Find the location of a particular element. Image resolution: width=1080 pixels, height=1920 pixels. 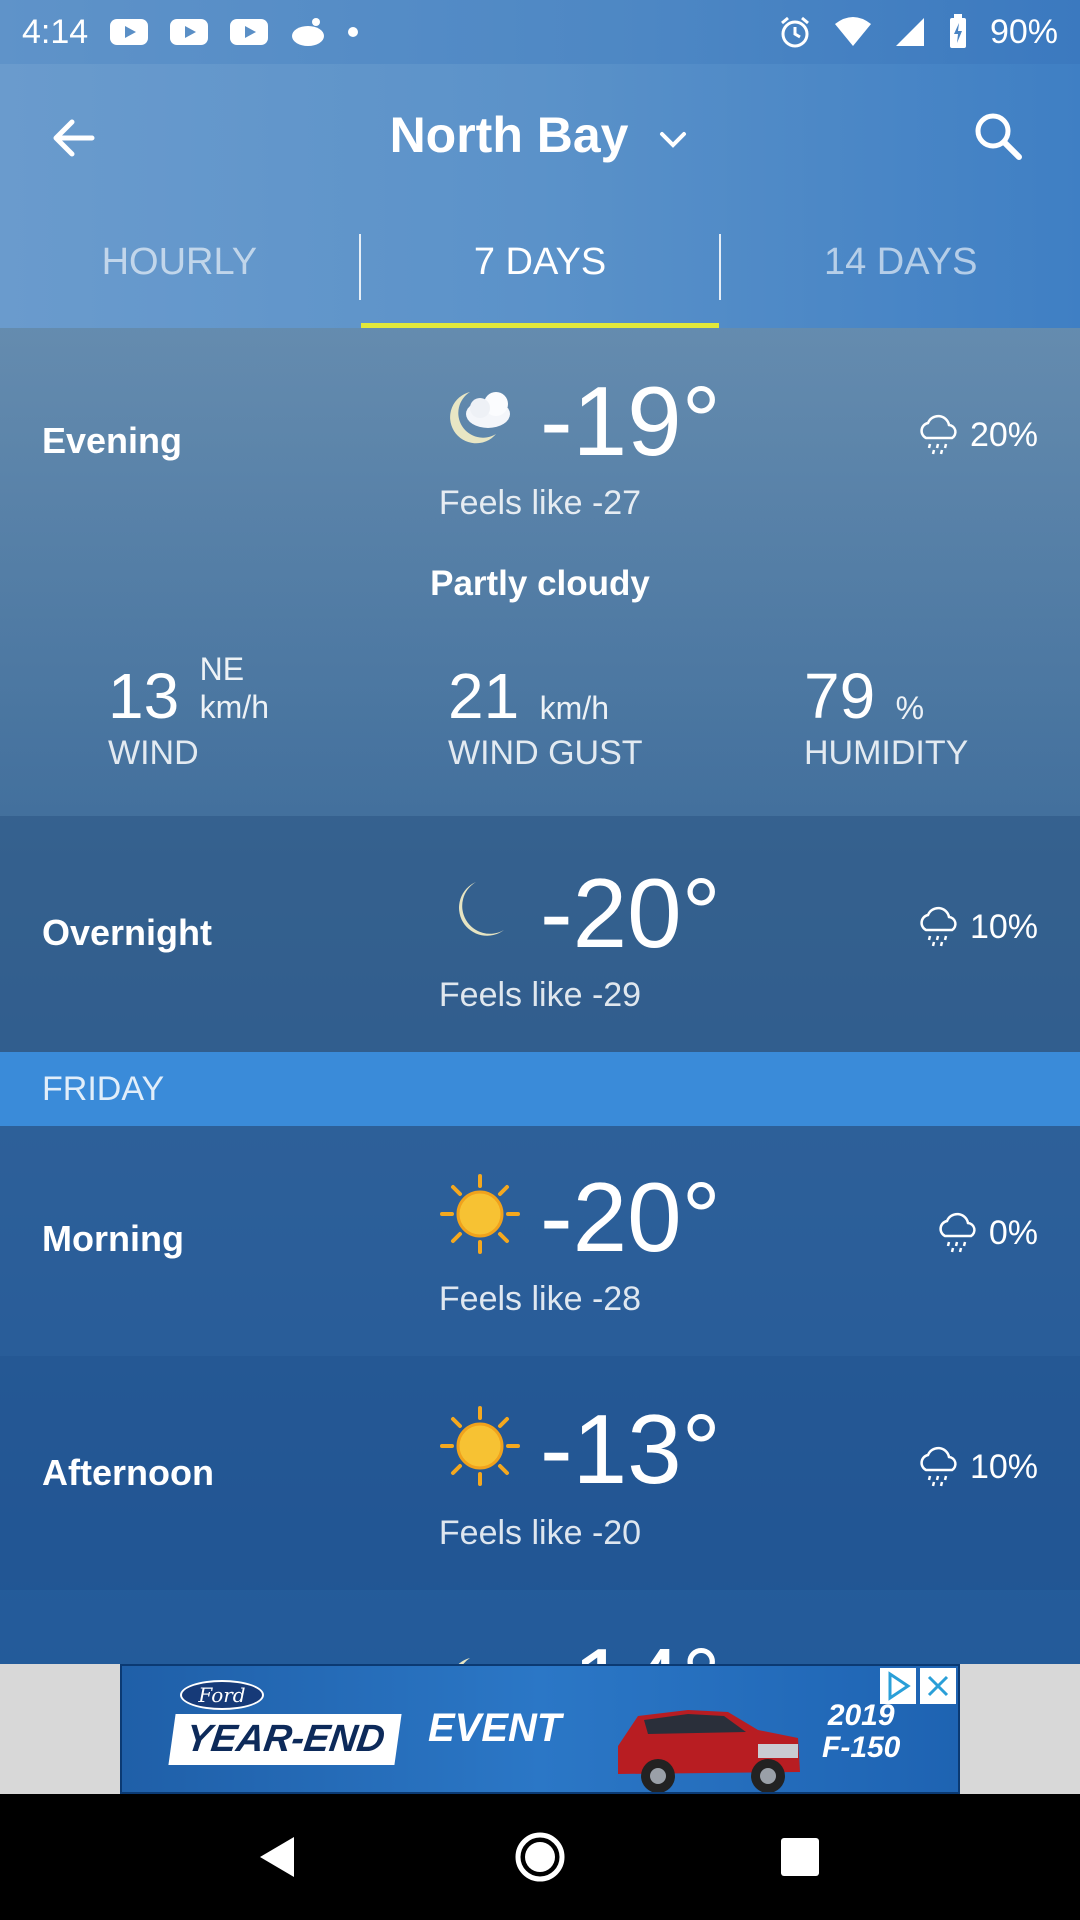

wind-unit-text: km/h is located at coordinates (234, 707).